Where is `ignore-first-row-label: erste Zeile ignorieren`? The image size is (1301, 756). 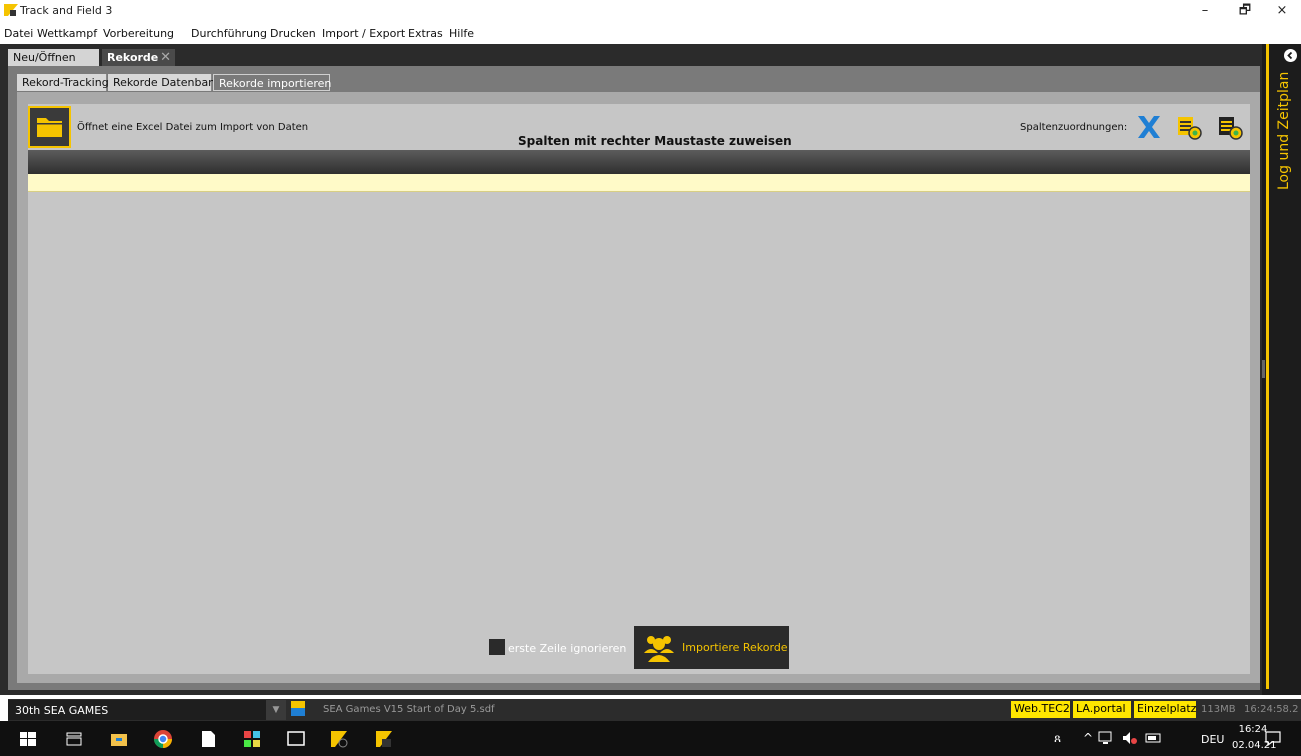 ignore-first-row-label: erste Zeile ignorieren is located at coordinates (567, 648).